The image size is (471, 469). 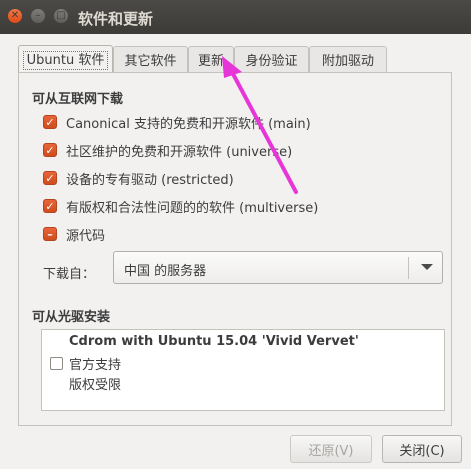 I want to click on cdrom-entry-line: 版权受限, so click(x=95, y=385).